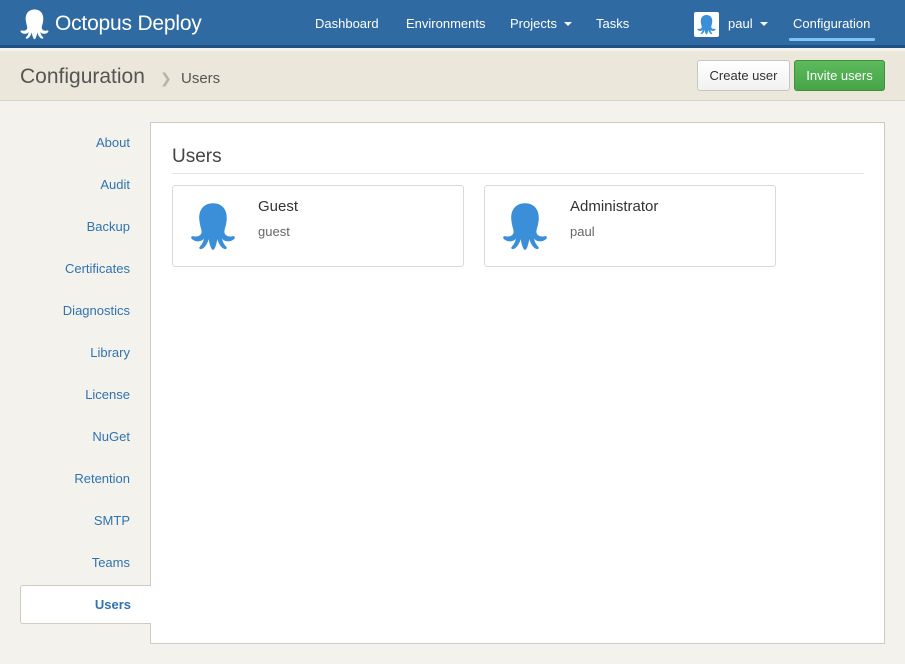 This screenshot has height=664, width=905. Describe the element at coordinates (445, 23) in the screenshot. I see `nav-environments: Environments` at that location.